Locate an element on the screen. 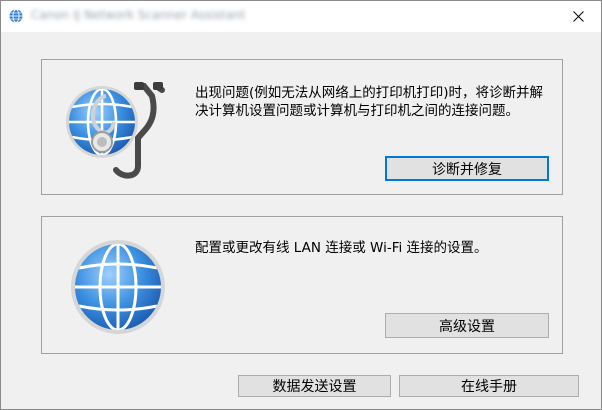  title-bar: Canon IJ Network Scanner Assistant is located at coordinates (301, 16).